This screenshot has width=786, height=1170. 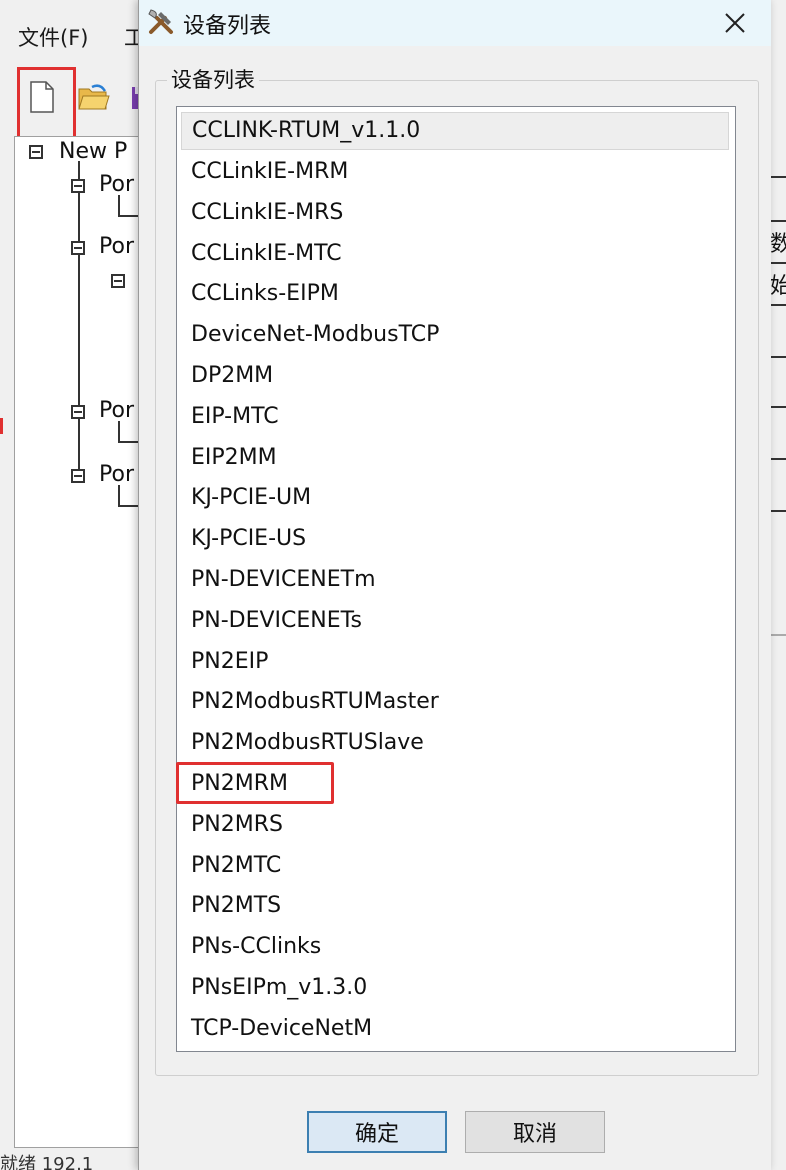 What do you see at coordinates (213, 79) in the screenshot?
I see `group-label: 设备列表` at bounding box center [213, 79].